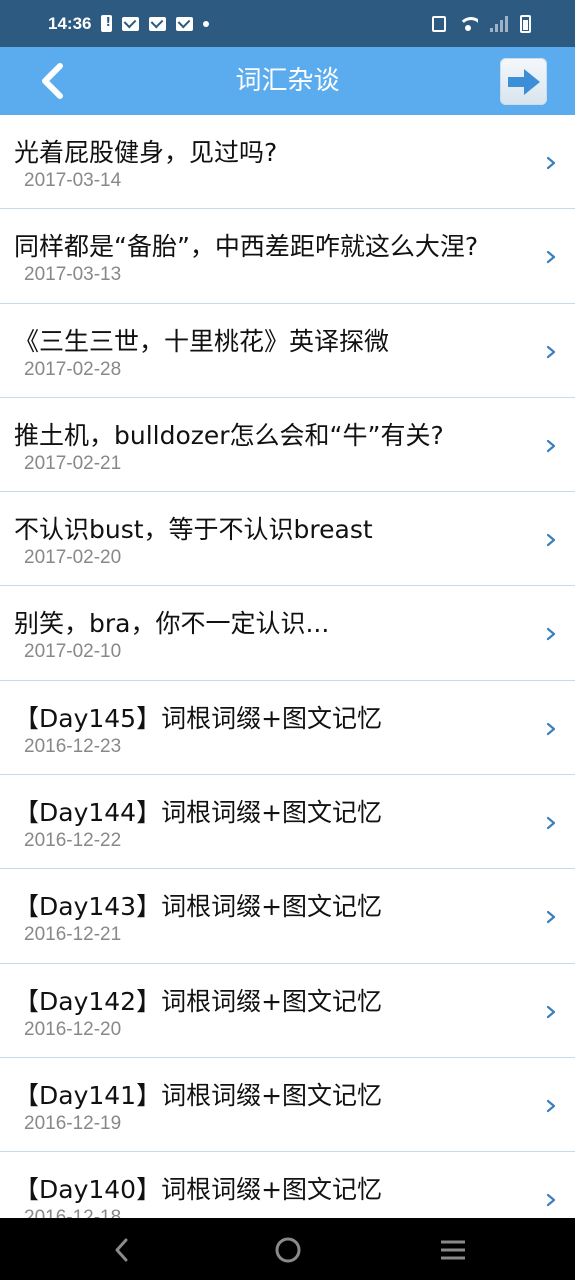 This screenshot has width=575, height=1280. I want to click on list-item: 光着屁股健身，见过吗? 2017-03-14, so click(287, 162).